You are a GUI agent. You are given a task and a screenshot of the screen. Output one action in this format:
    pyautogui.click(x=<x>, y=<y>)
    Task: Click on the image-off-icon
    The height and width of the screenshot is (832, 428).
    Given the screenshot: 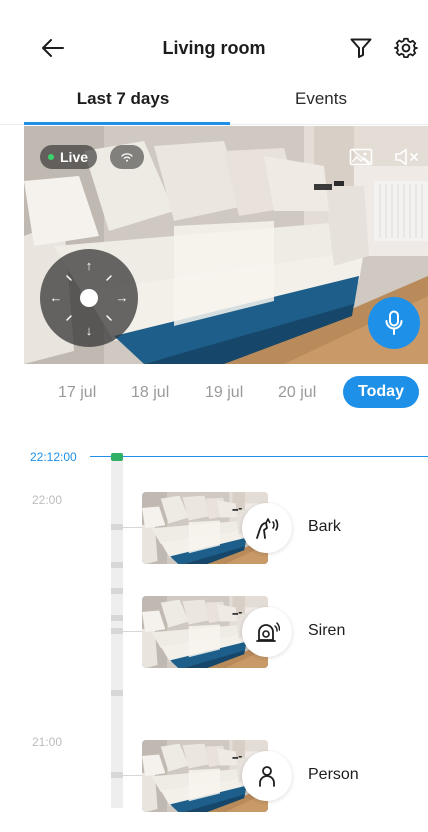 What is the action you would take?
    pyautogui.click(x=361, y=157)
    